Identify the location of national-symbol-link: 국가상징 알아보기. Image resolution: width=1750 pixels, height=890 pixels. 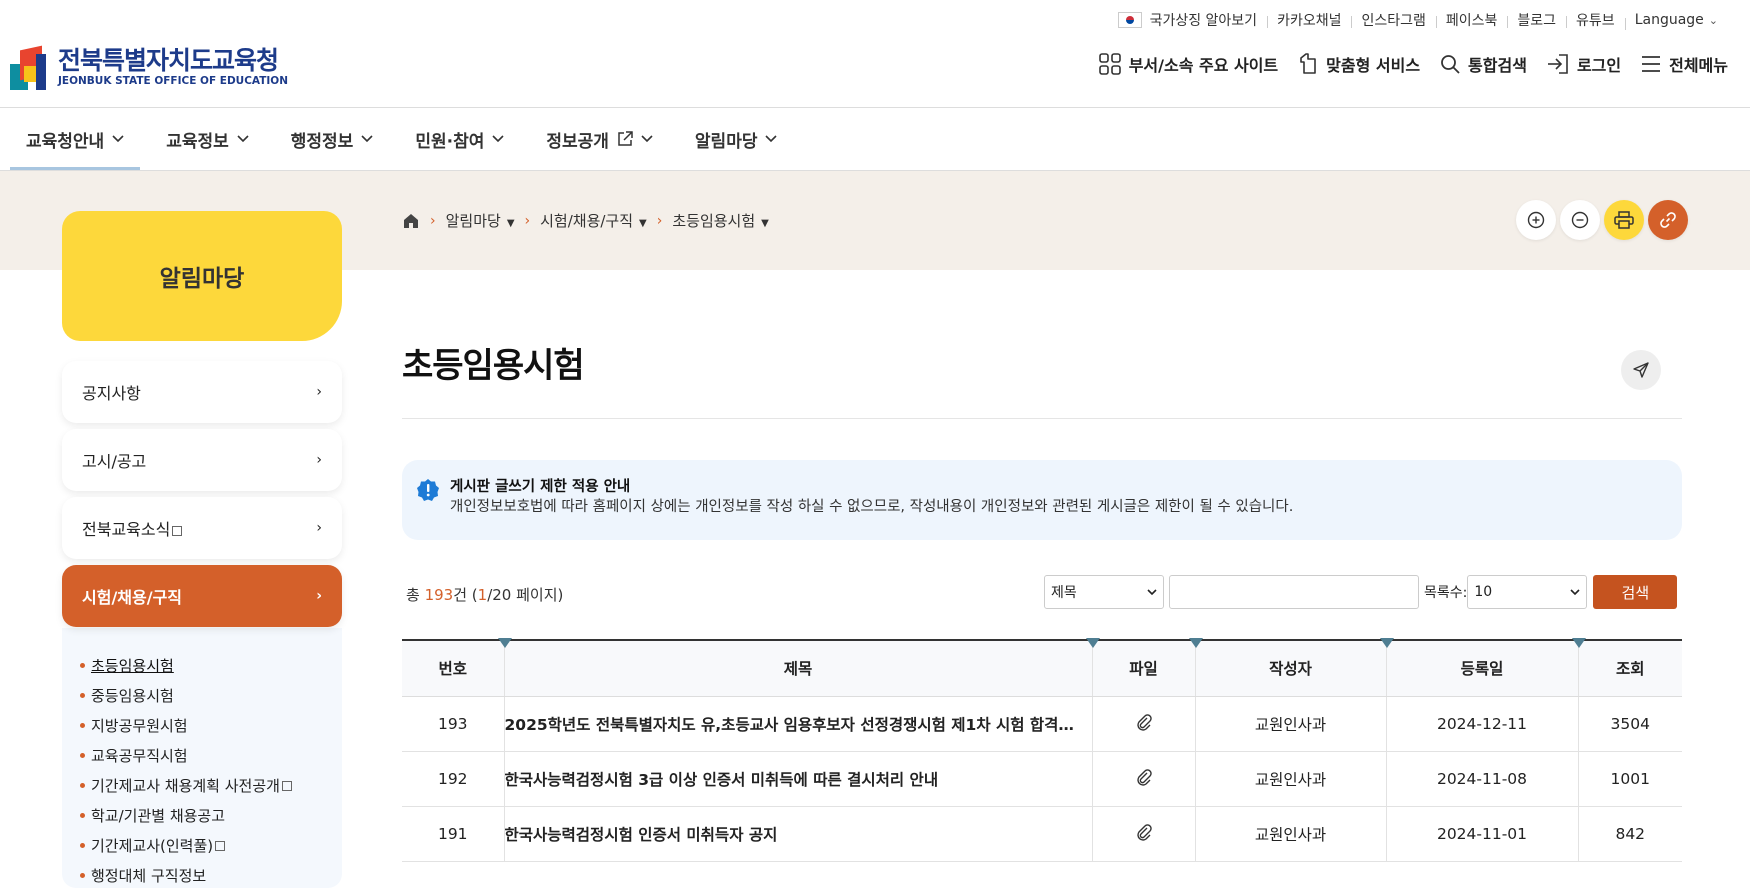
(1188, 20).